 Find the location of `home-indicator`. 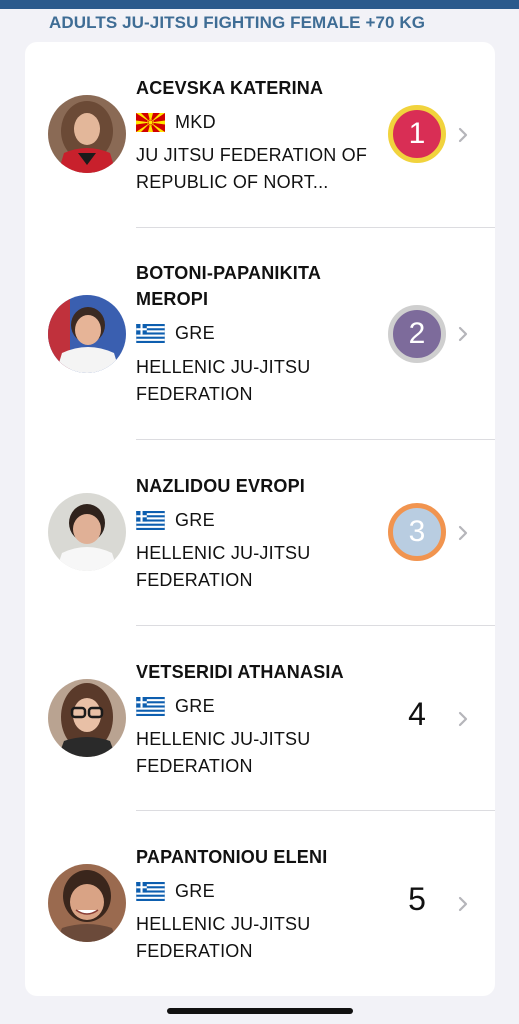

home-indicator is located at coordinates (260, 1011).